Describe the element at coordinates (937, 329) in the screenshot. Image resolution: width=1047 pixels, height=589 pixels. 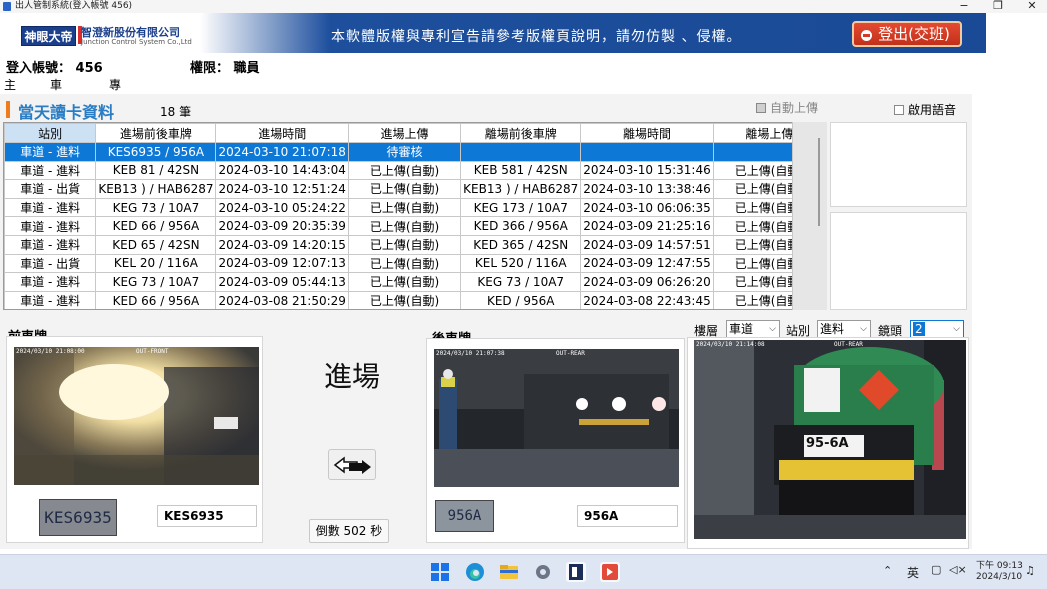
I see `lens-select: 2 ⌵` at that location.